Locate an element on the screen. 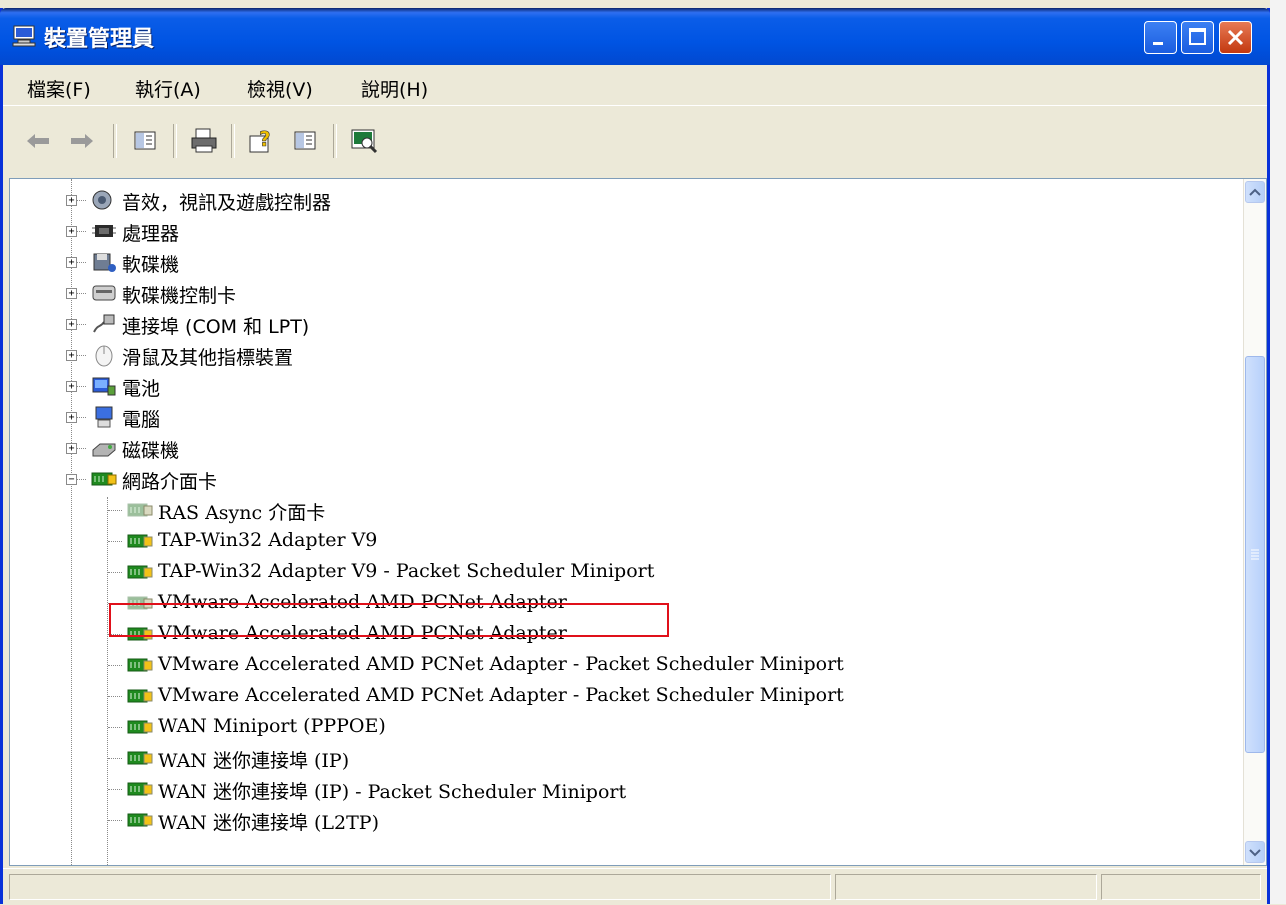 This screenshot has height=905, width=1286. help-icon: ? is located at coordinates (260, 140).